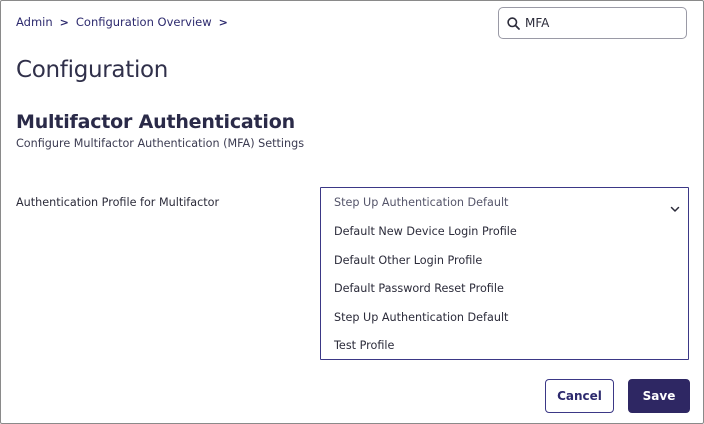 Image resolution: width=704 pixels, height=424 pixels. Describe the element at coordinates (504, 318) in the screenshot. I see `dropdown-option: Step Up Authentication Default` at that location.